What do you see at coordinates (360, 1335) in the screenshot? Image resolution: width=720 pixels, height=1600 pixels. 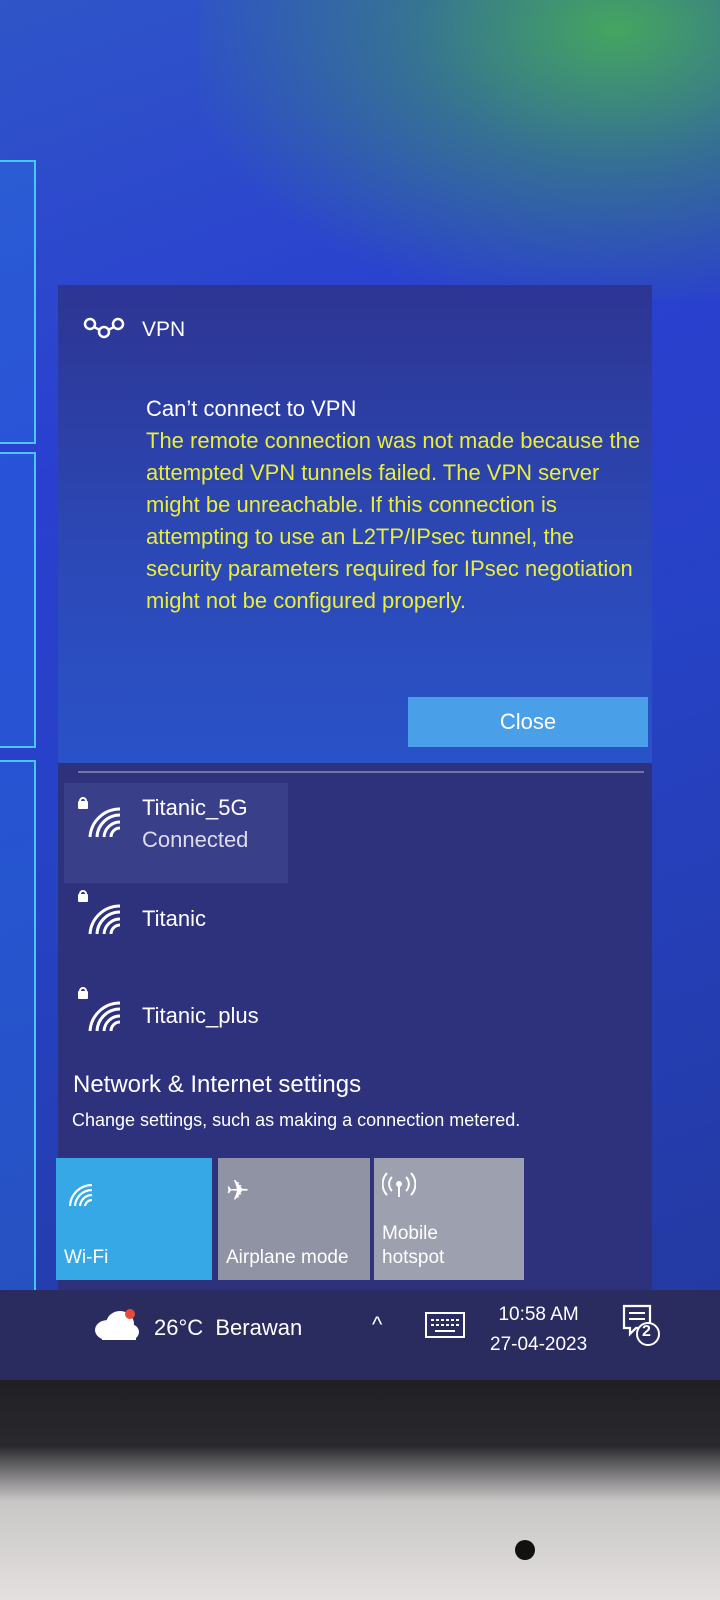 I see `taskbar: 26°C Berawan ^ 10:58 AM 27-04-2023 2` at bounding box center [360, 1335].